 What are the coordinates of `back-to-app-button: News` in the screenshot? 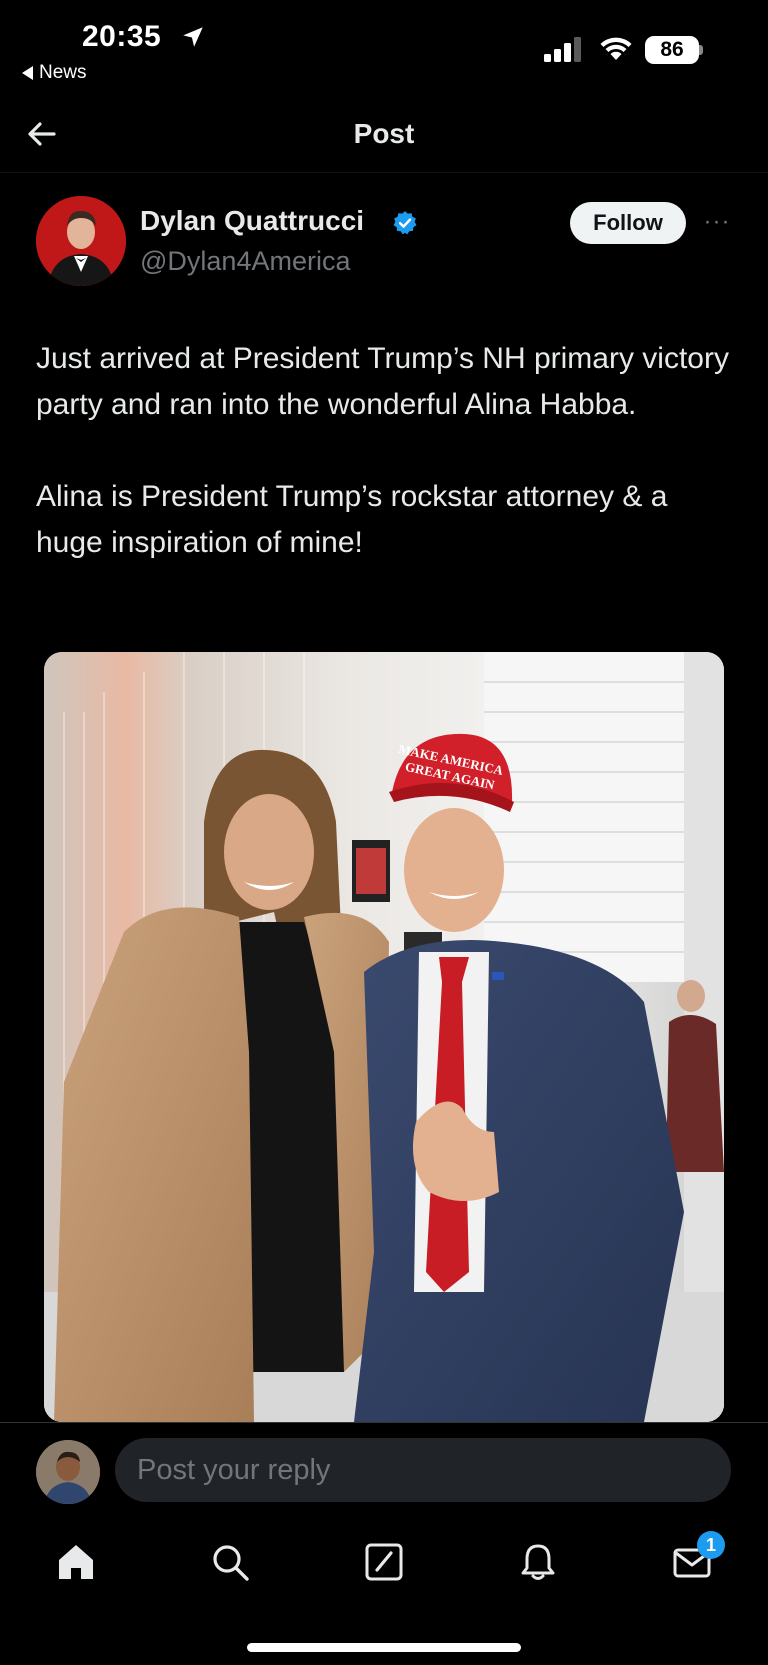 It's located at (54, 73).